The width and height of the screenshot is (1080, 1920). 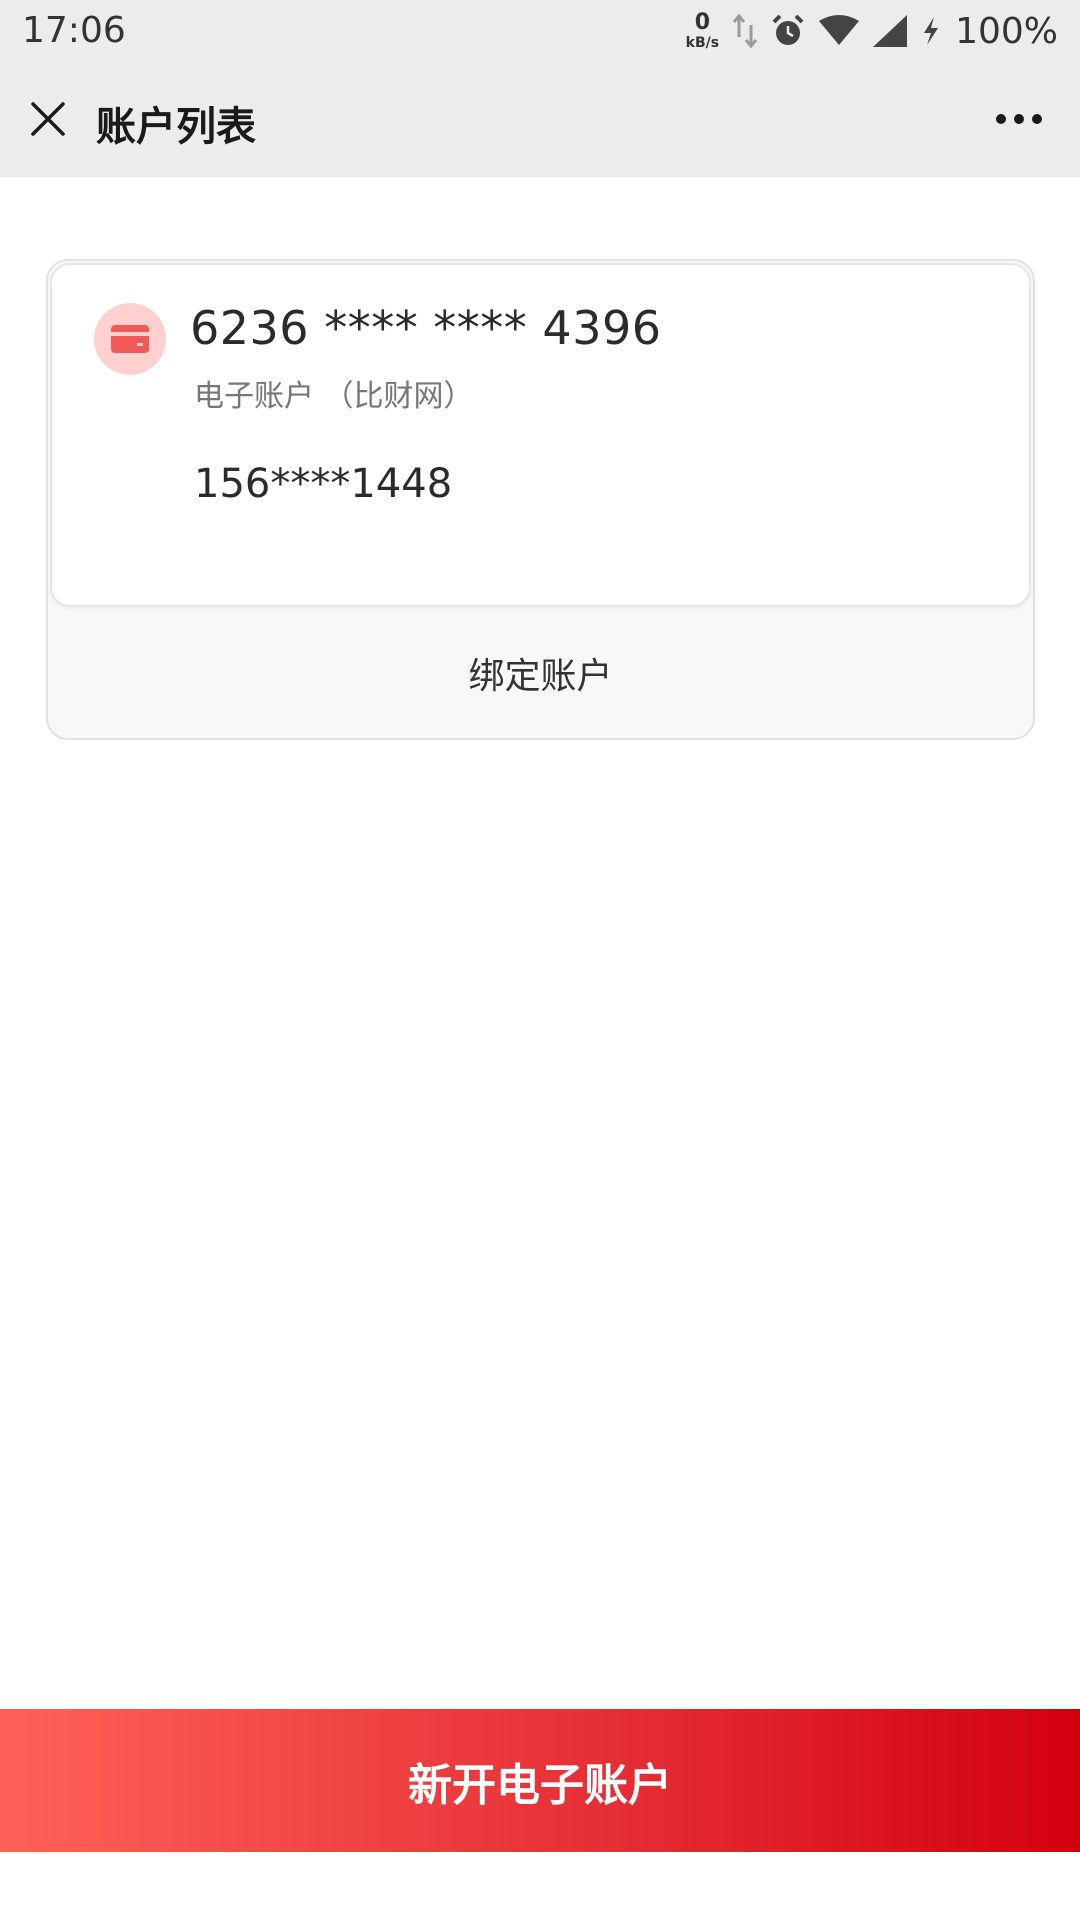 I want to click on data-arrows-icon, so click(x=745, y=31).